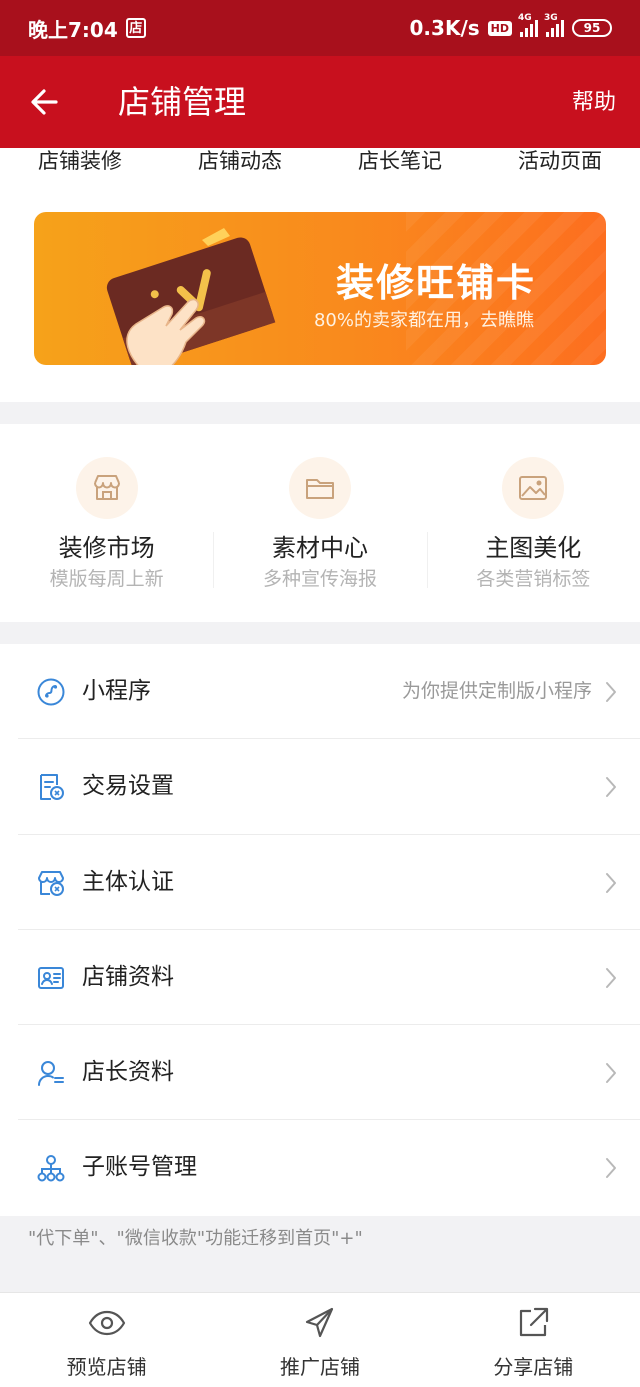  I want to click on shop-verify-icon, so click(51, 883).